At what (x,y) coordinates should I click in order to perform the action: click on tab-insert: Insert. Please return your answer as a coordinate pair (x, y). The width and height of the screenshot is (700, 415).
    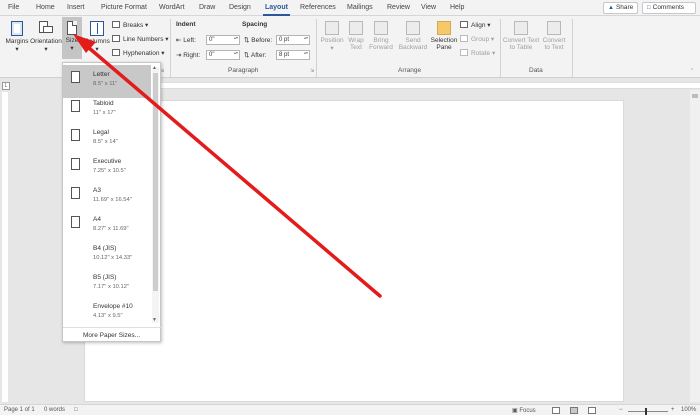
    Looking at the image, I should click on (76, 7).